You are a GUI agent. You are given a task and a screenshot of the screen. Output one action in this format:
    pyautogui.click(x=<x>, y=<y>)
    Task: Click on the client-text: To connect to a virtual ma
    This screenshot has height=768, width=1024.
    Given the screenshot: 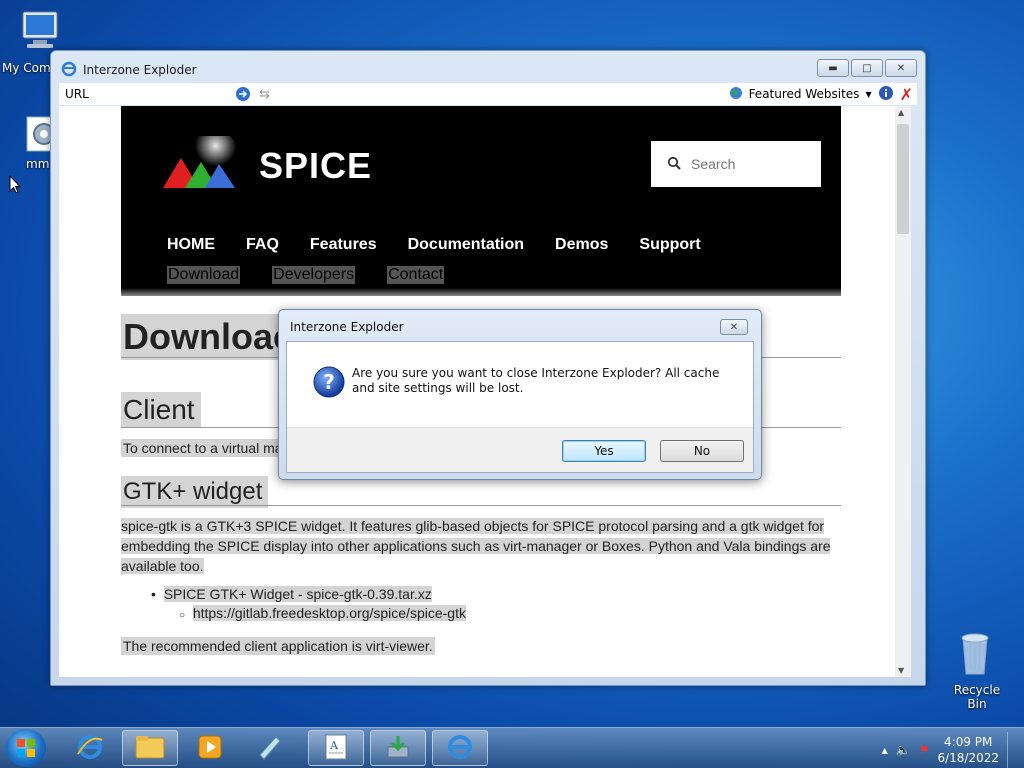 What is the action you would take?
    pyautogui.click(x=203, y=448)
    